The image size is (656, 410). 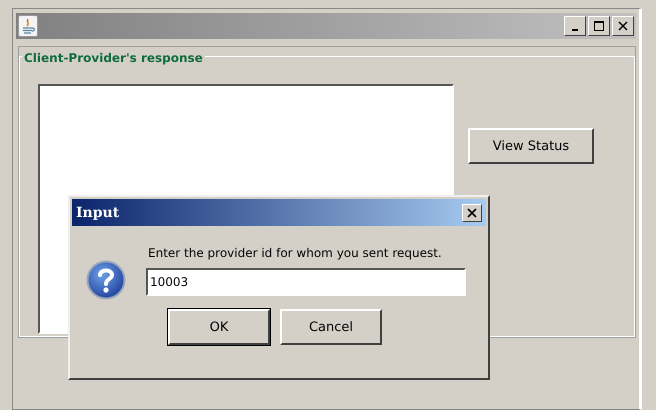 What do you see at coordinates (98, 212) in the screenshot?
I see `dialog-title: Input` at bounding box center [98, 212].